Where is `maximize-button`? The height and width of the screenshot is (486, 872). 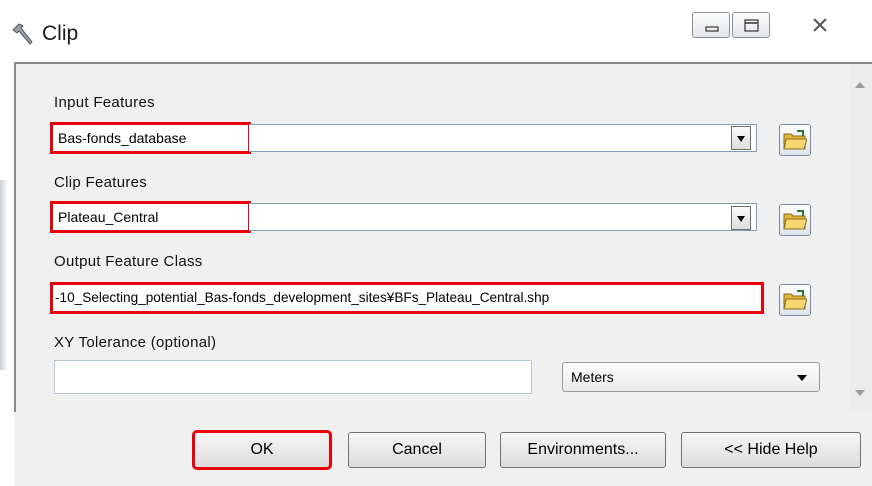 maximize-button is located at coordinates (751, 25).